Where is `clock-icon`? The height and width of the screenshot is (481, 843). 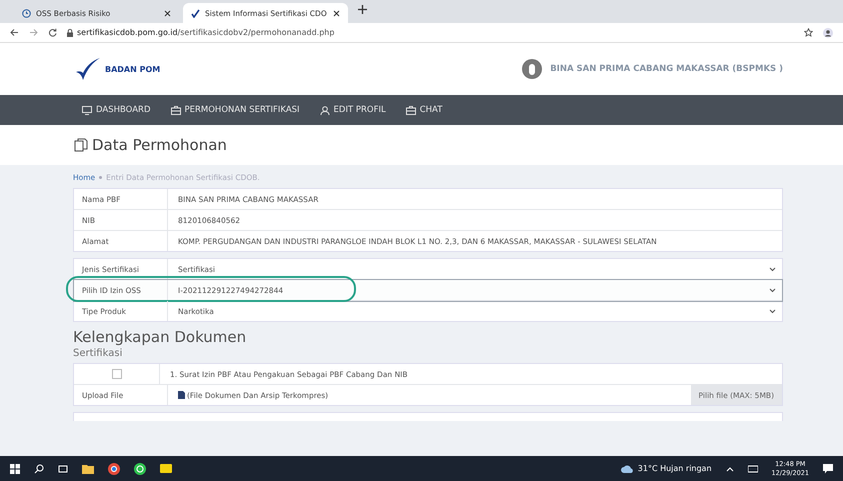
clock-icon is located at coordinates (26, 13).